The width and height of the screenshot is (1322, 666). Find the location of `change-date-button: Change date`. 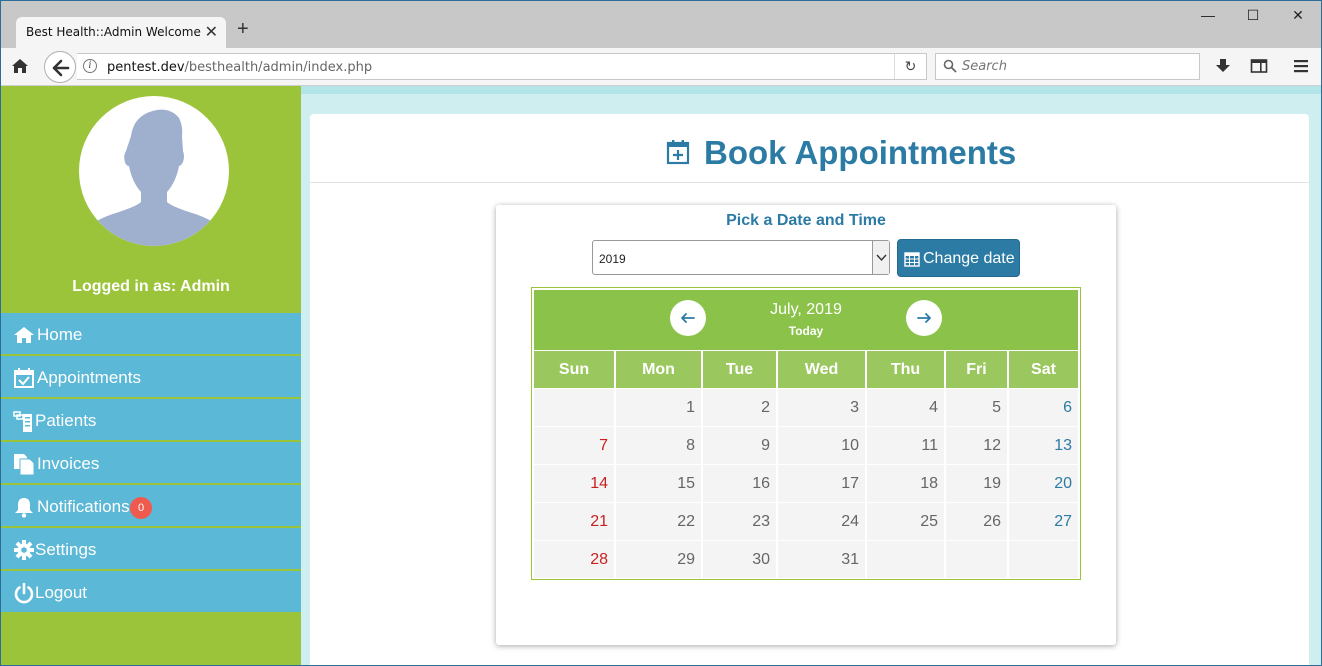

change-date-button: Change date is located at coordinates (958, 258).